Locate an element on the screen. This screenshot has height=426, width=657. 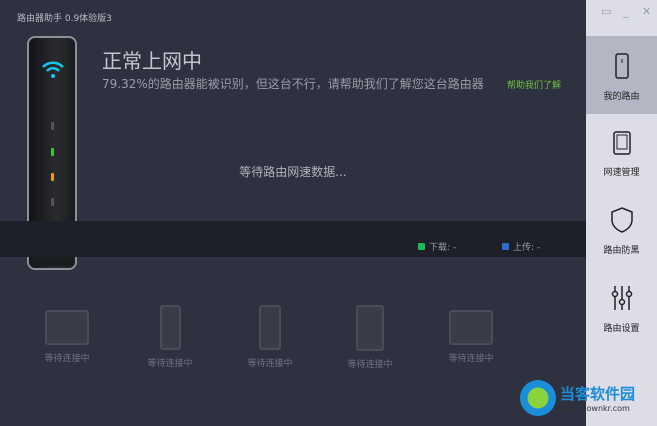
legend-download: 下载: - is located at coordinates (437, 246).